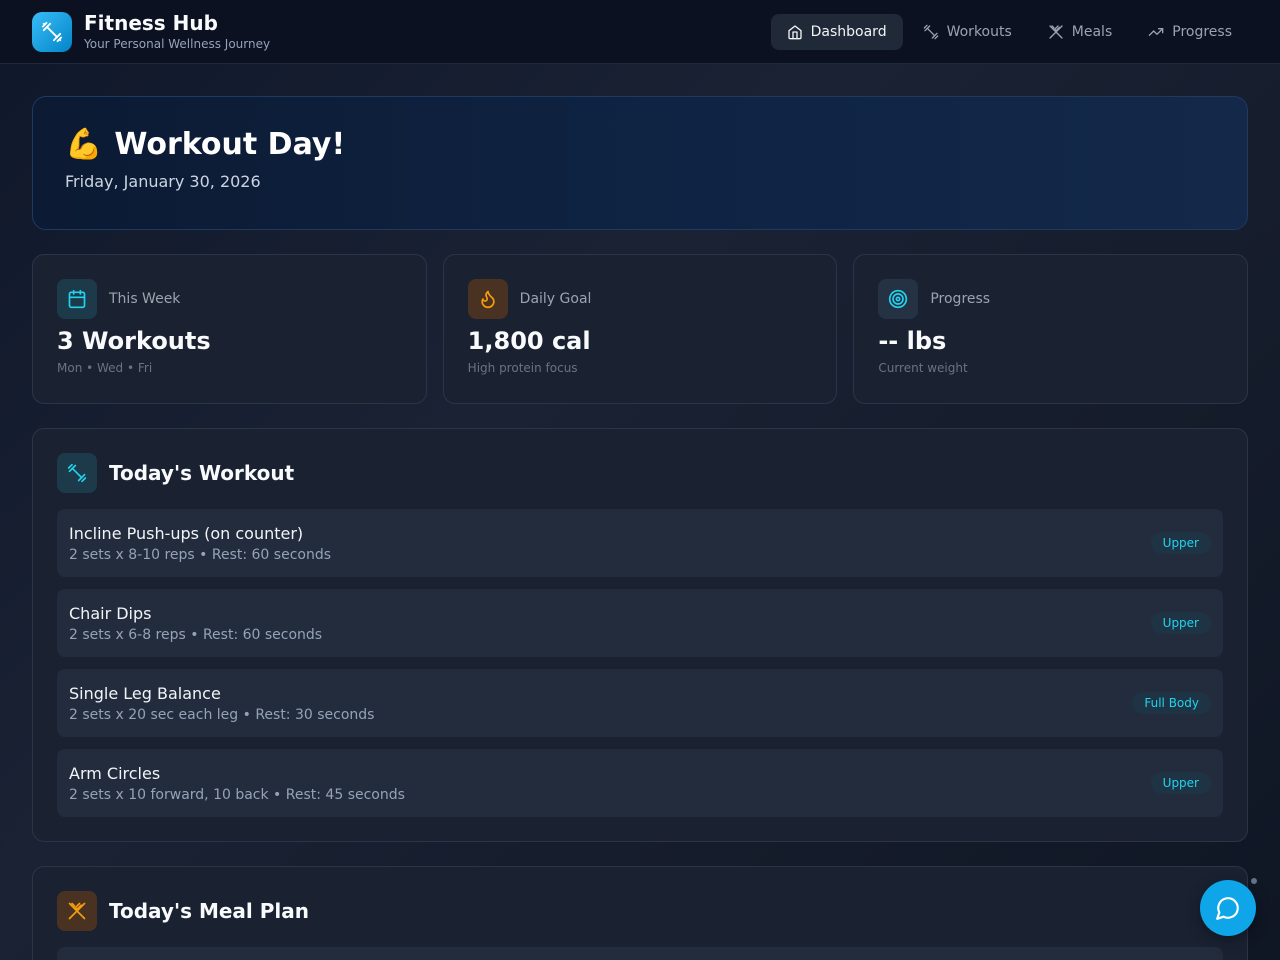  Describe the element at coordinates (186, 533) in the screenshot. I see `exercise-name: Incline Push-ups (on counter)` at that location.